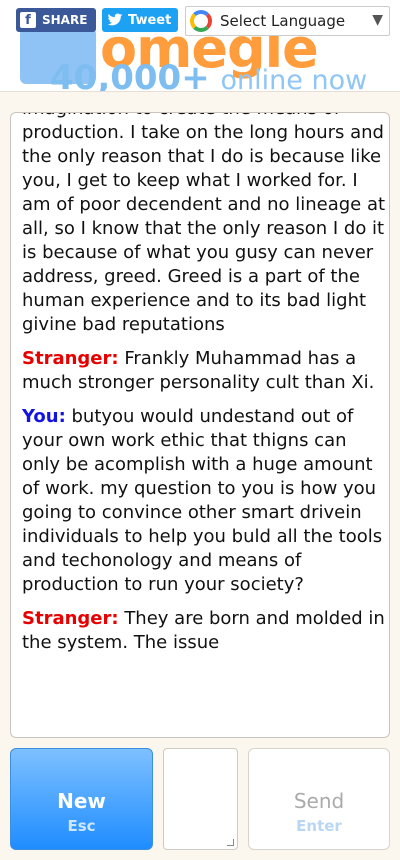  I want to click on chevron-down-icon: ▼, so click(377, 20).